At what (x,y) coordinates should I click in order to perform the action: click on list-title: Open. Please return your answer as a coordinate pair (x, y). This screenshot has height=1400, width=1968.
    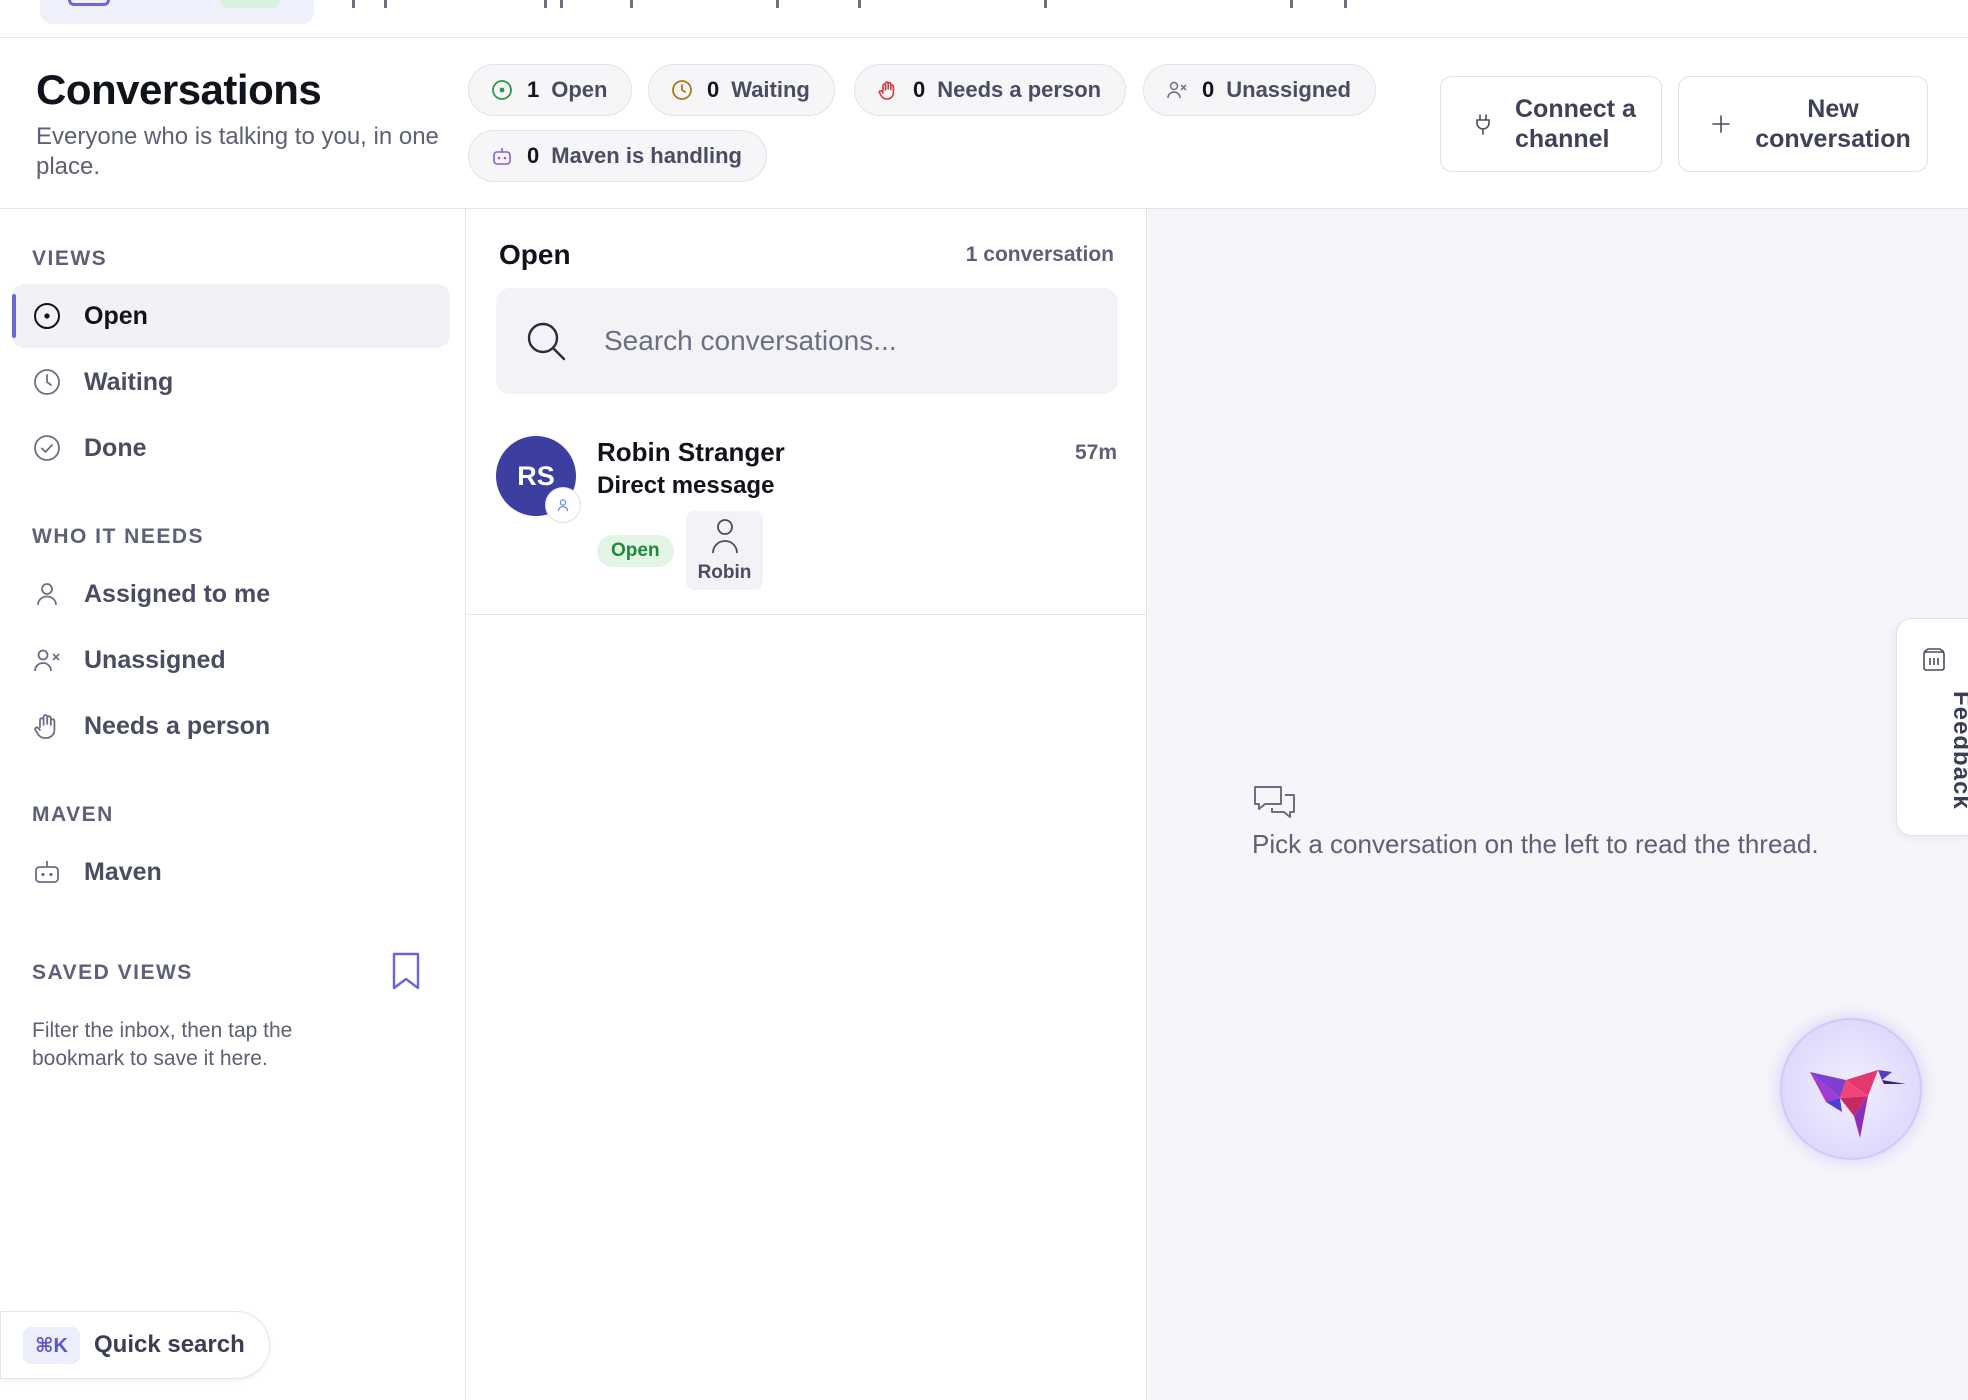
    Looking at the image, I should click on (535, 254).